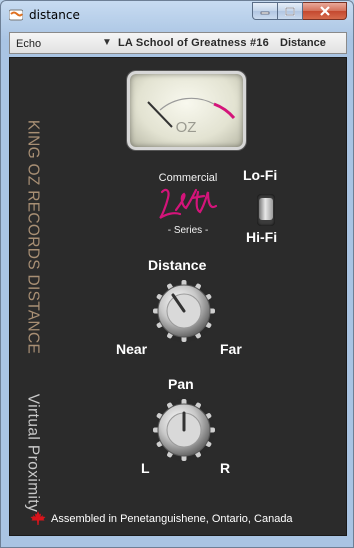  I want to click on brand-vertical-subtitle: Virtual Proximity, so click(33, 453).